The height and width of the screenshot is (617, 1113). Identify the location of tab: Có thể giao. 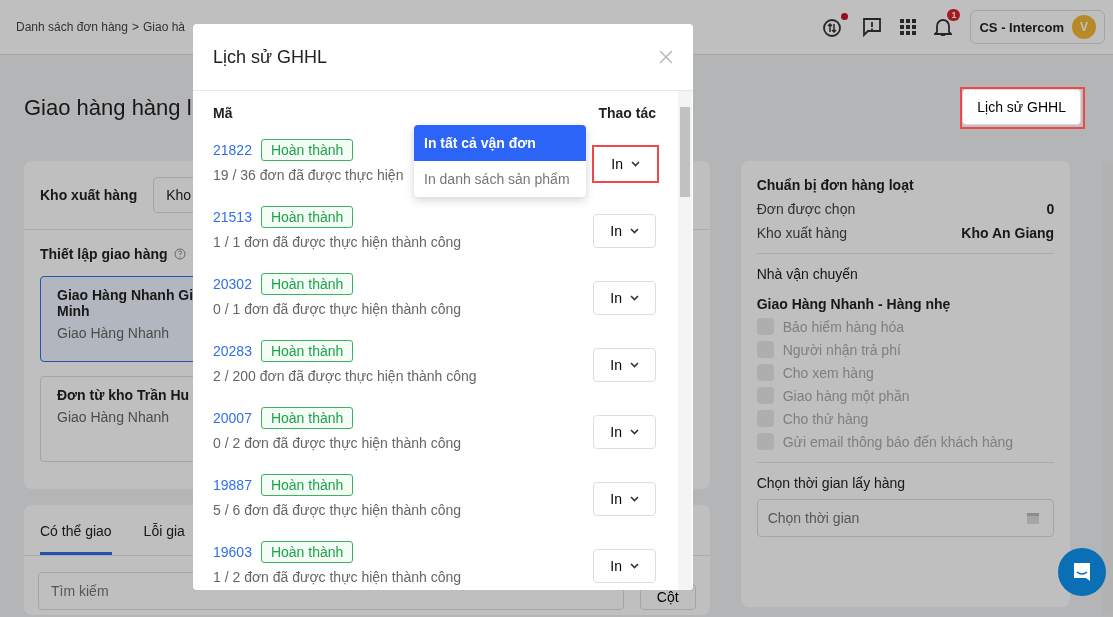
(76, 539).